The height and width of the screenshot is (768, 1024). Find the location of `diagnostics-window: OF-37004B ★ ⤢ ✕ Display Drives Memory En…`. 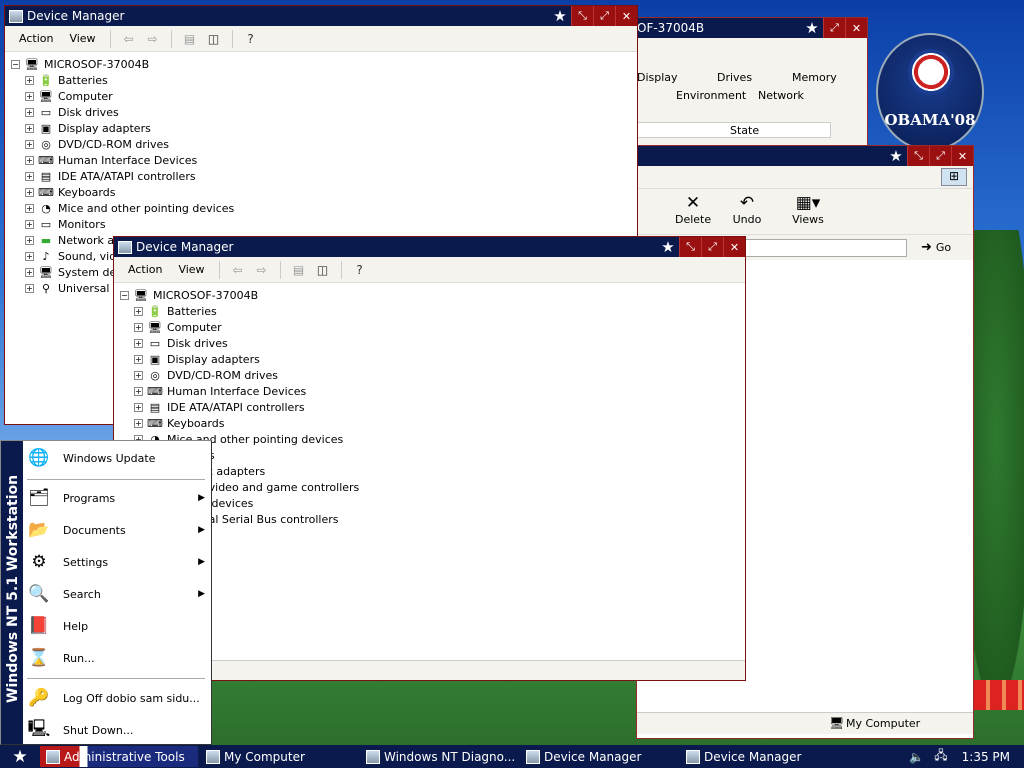

diagnostics-window: OF-37004B ★ ⤢ ✕ Display Drives Memory En… is located at coordinates (747, 84).